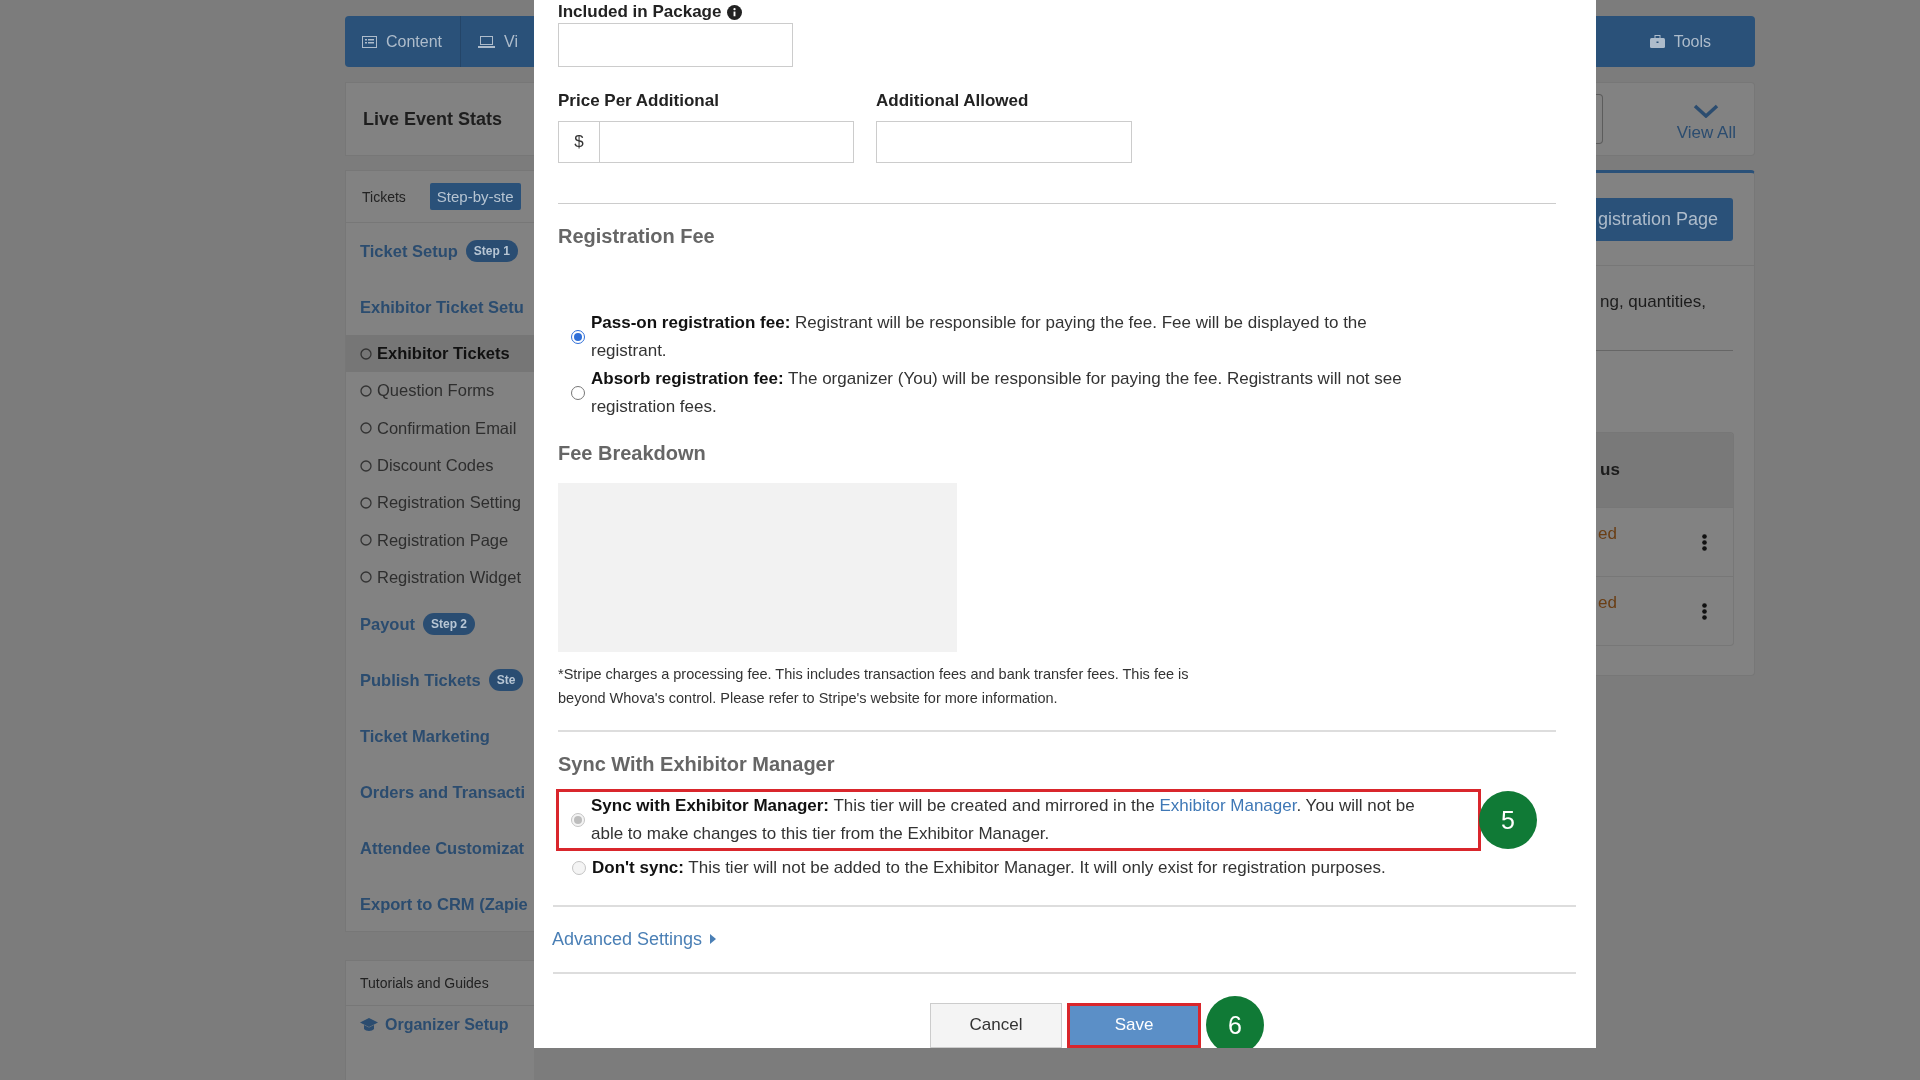 This screenshot has height=1080, width=1920. What do you see at coordinates (440, 391) in the screenshot?
I see `sidebar-item: Question Forms` at bounding box center [440, 391].